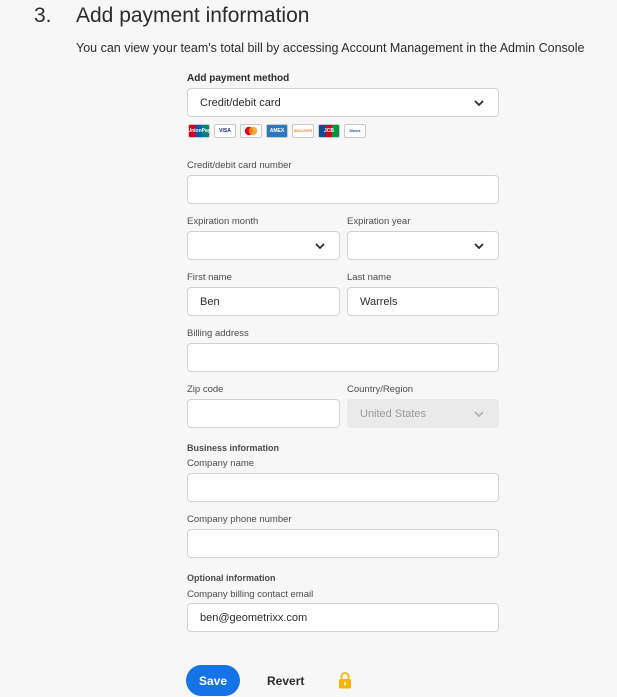  What do you see at coordinates (343, 357) in the screenshot?
I see `billing-address-input` at bounding box center [343, 357].